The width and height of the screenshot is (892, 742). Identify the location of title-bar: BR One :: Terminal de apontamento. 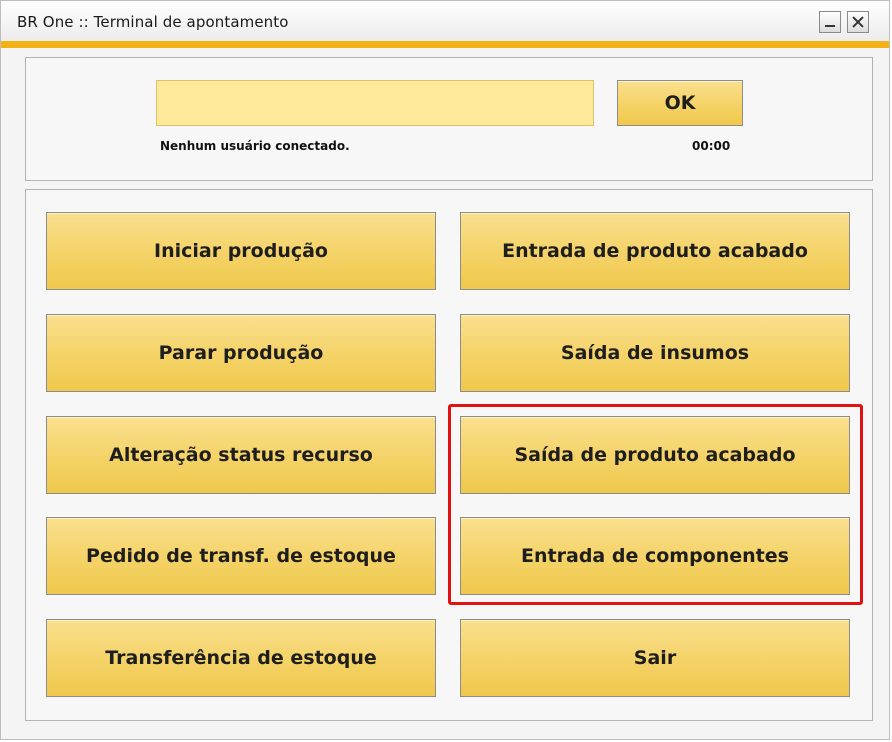
(445, 21).